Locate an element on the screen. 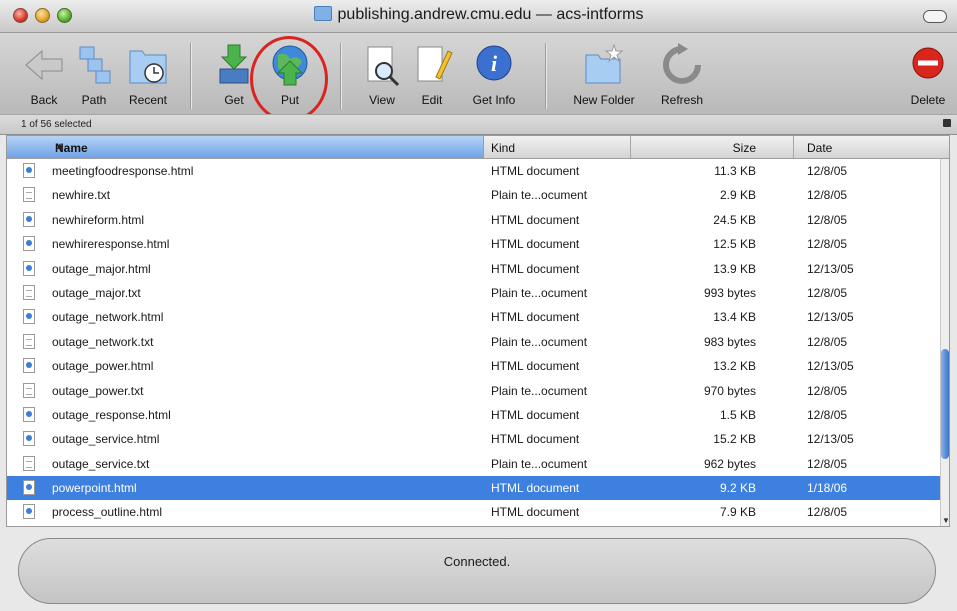 The image size is (957, 611). refresh-button: Refresh is located at coordinates (682, 75).